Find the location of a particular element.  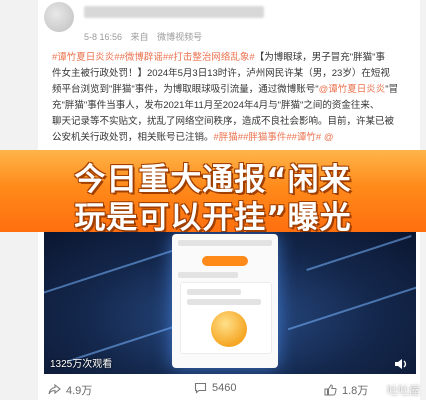

share-icon is located at coordinates (54, 389).